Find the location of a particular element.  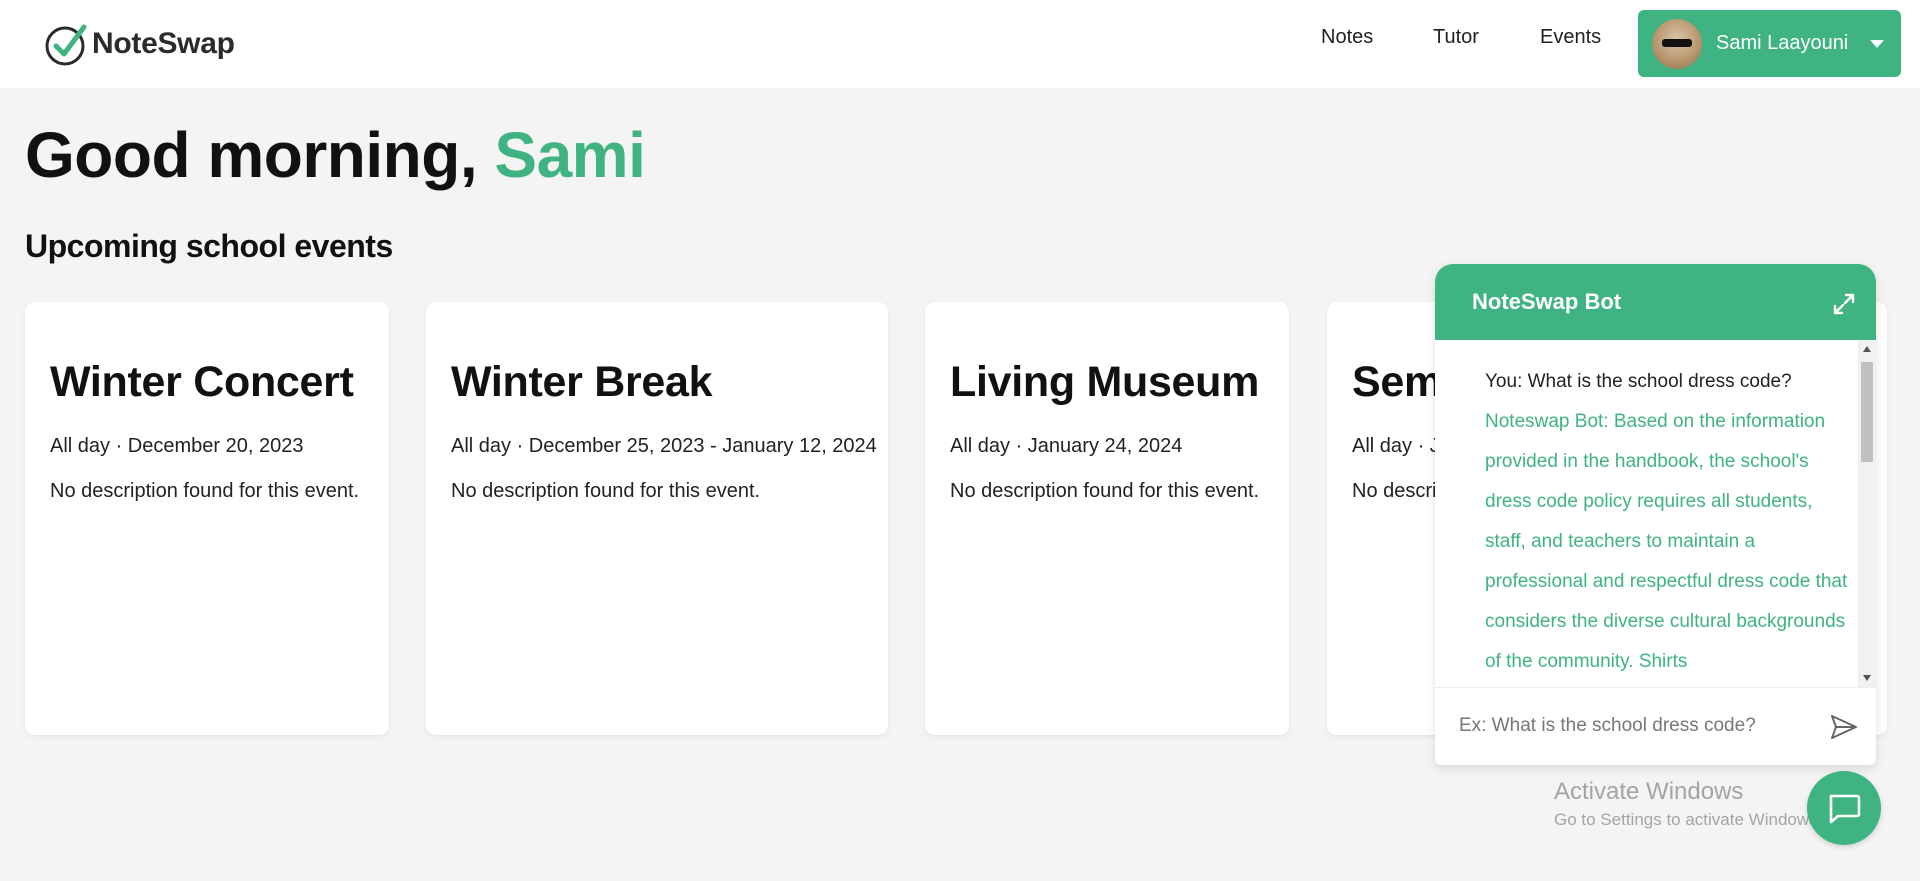

watermark-title: Activate Windows is located at coordinates (1649, 791).